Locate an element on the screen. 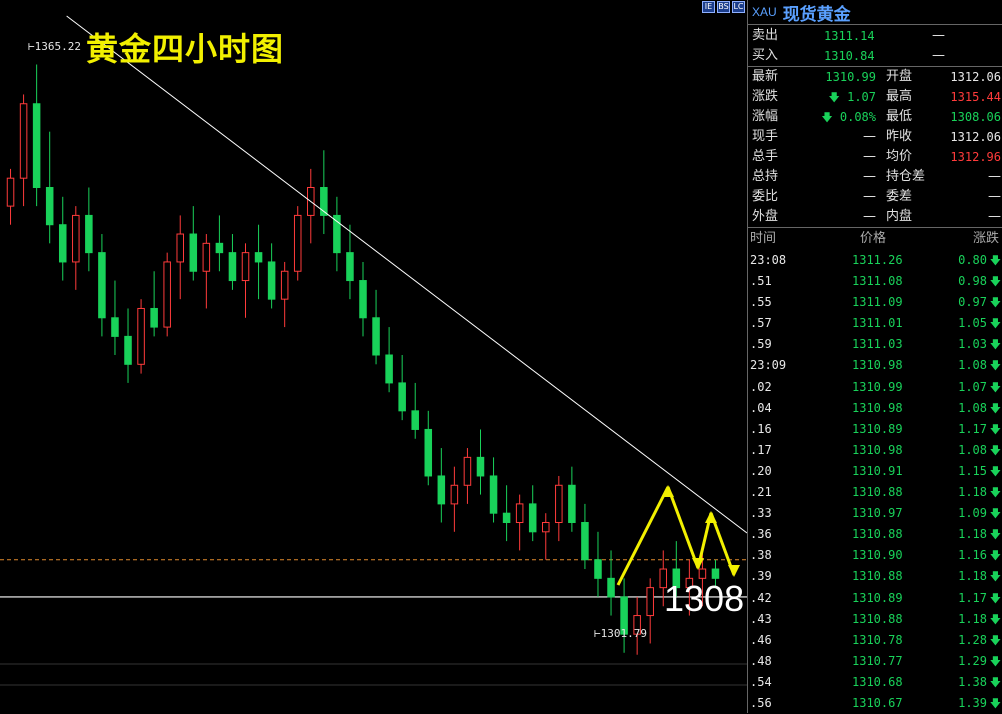  bid-diff-value: — is located at coordinates (994, 196).